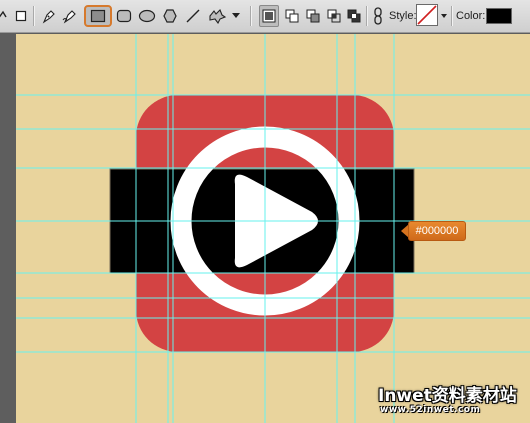  Describe the element at coordinates (236, 16) in the screenshot. I see `dropdown-arrow-icon` at that location.